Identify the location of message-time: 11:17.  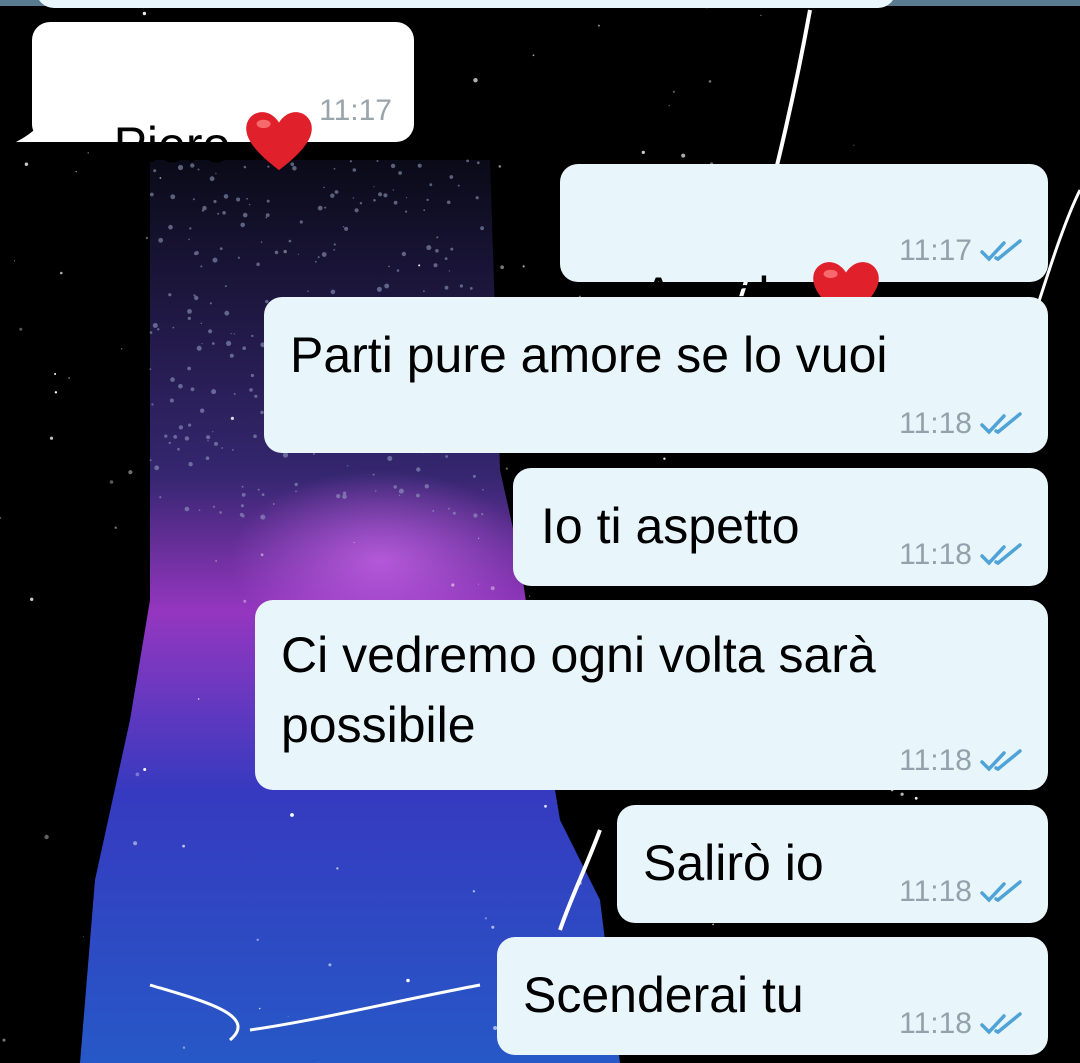
(355, 110).